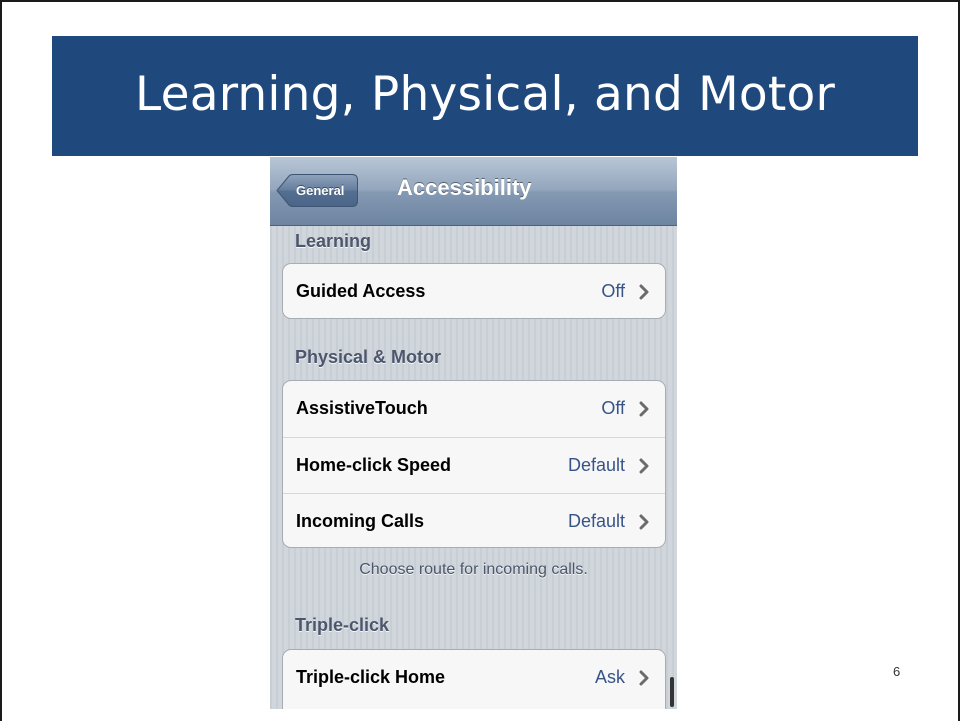 The image size is (960, 721). Describe the element at coordinates (464, 187) in the screenshot. I see `nav-title: Accessibility` at that location.